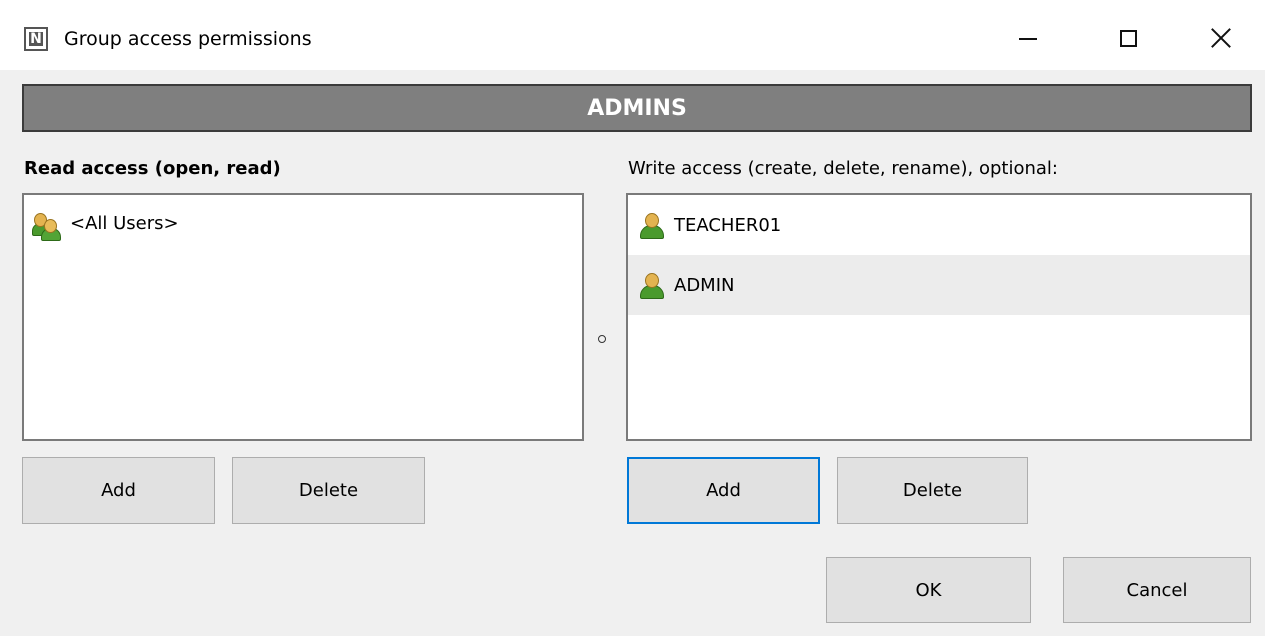 The height and width of the screenshot is (636, 1265). I want to click on read-access-label: Read access (open, read), so click(152, 168).